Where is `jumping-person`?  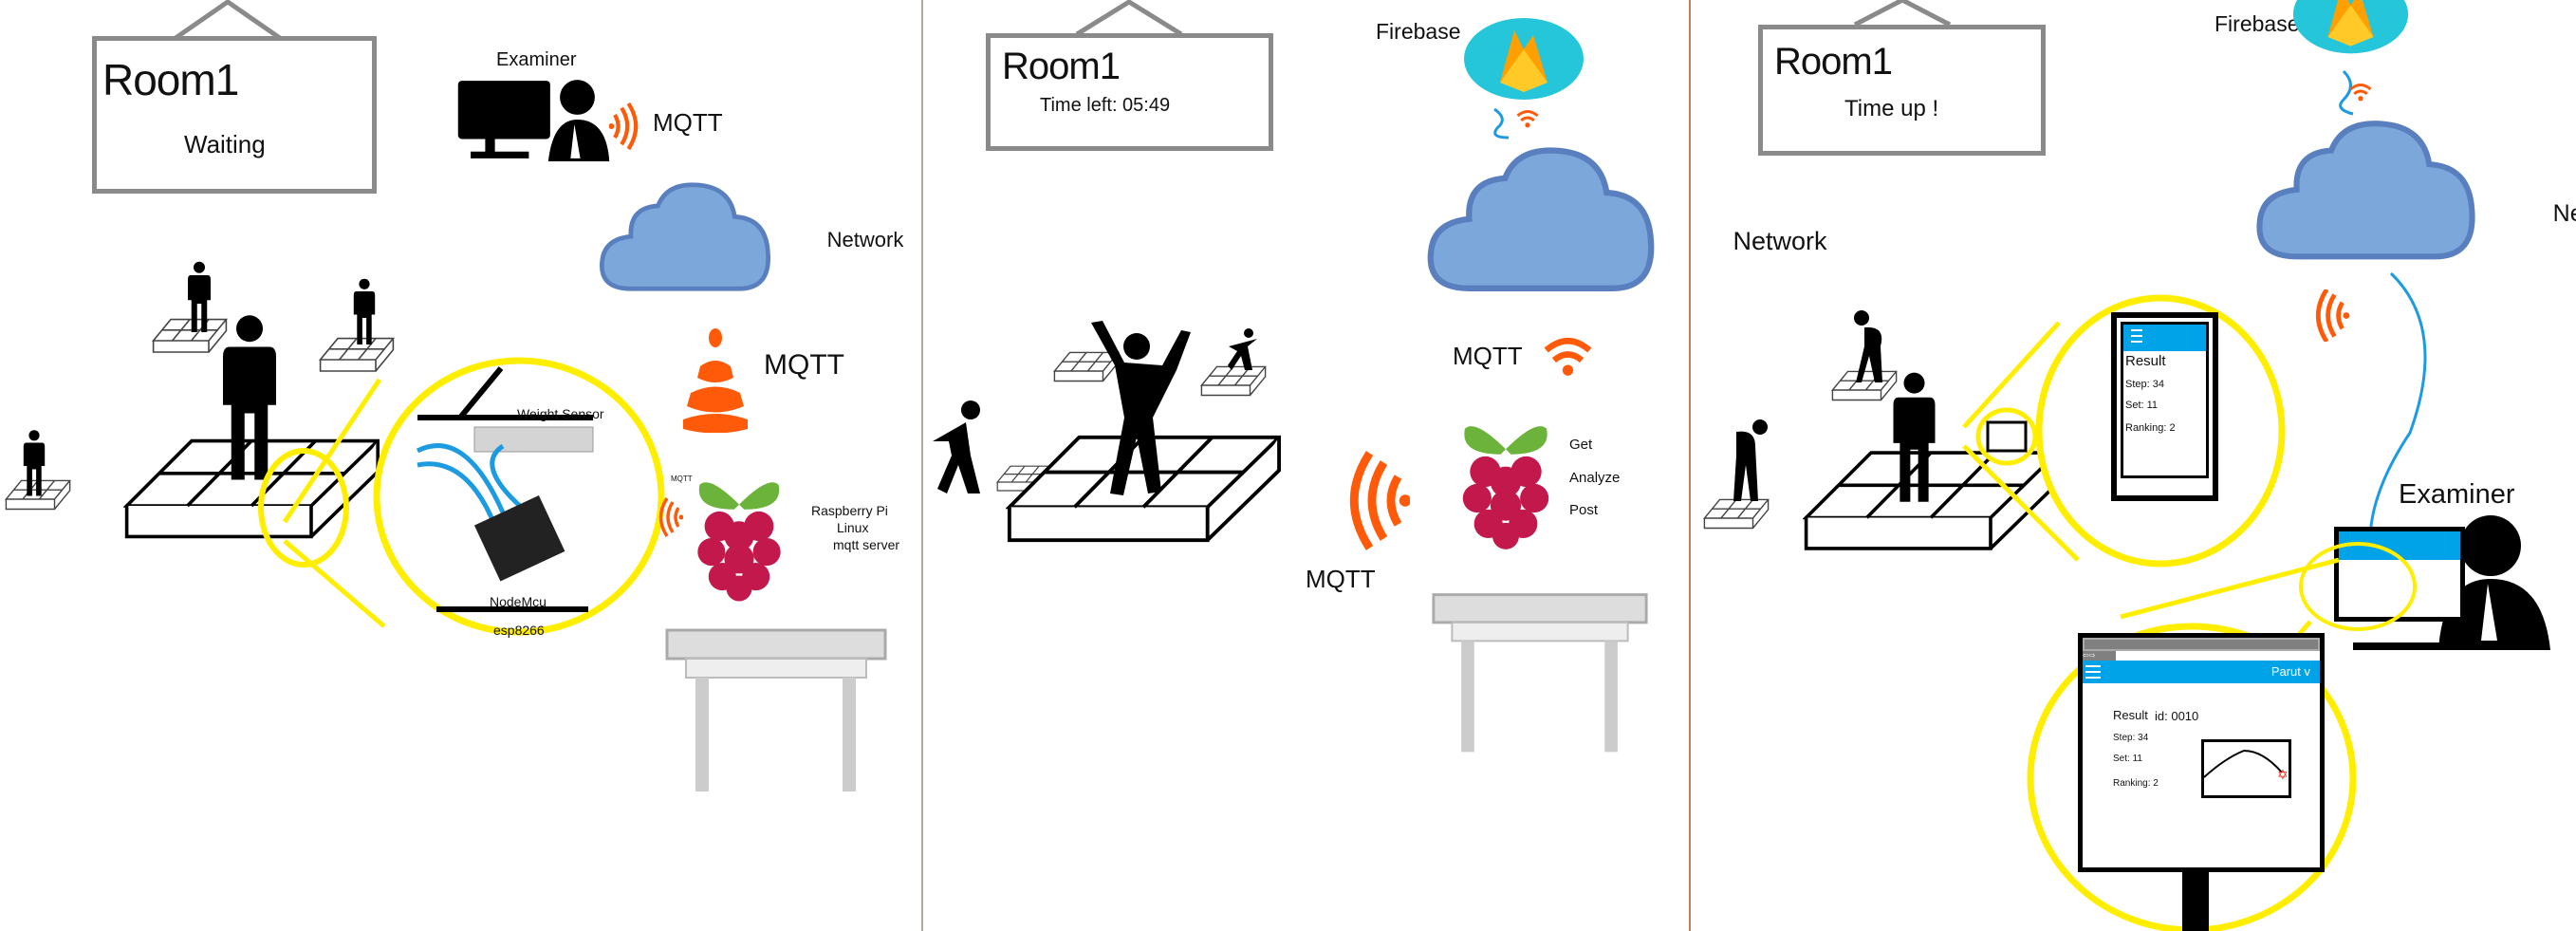
jumping-person is located at coordinates (1141, 408).